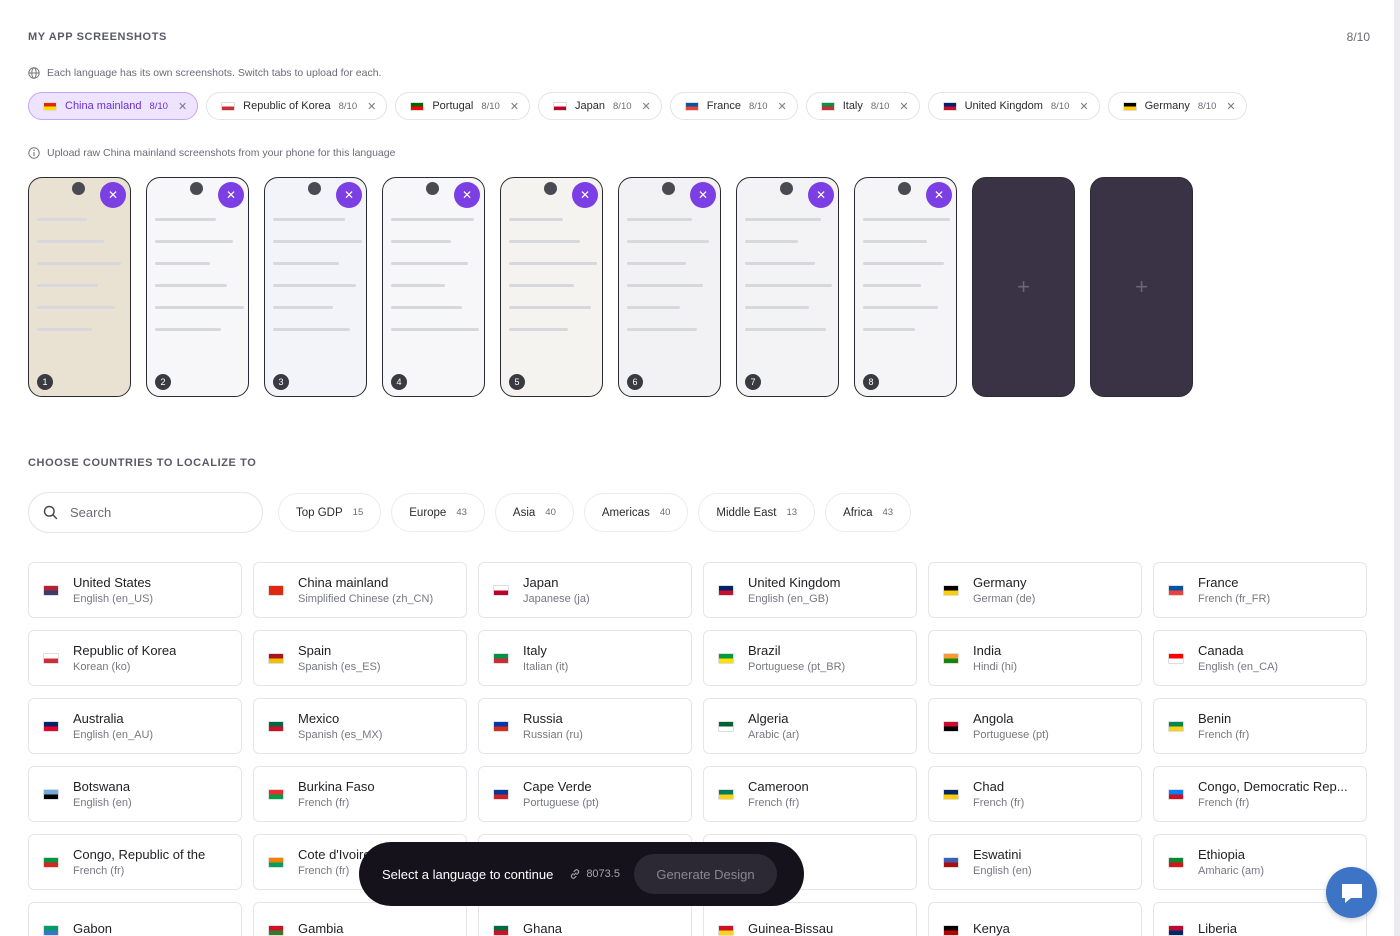  I want to click on region-chip-africa: Africa 43, so click(868, 512).